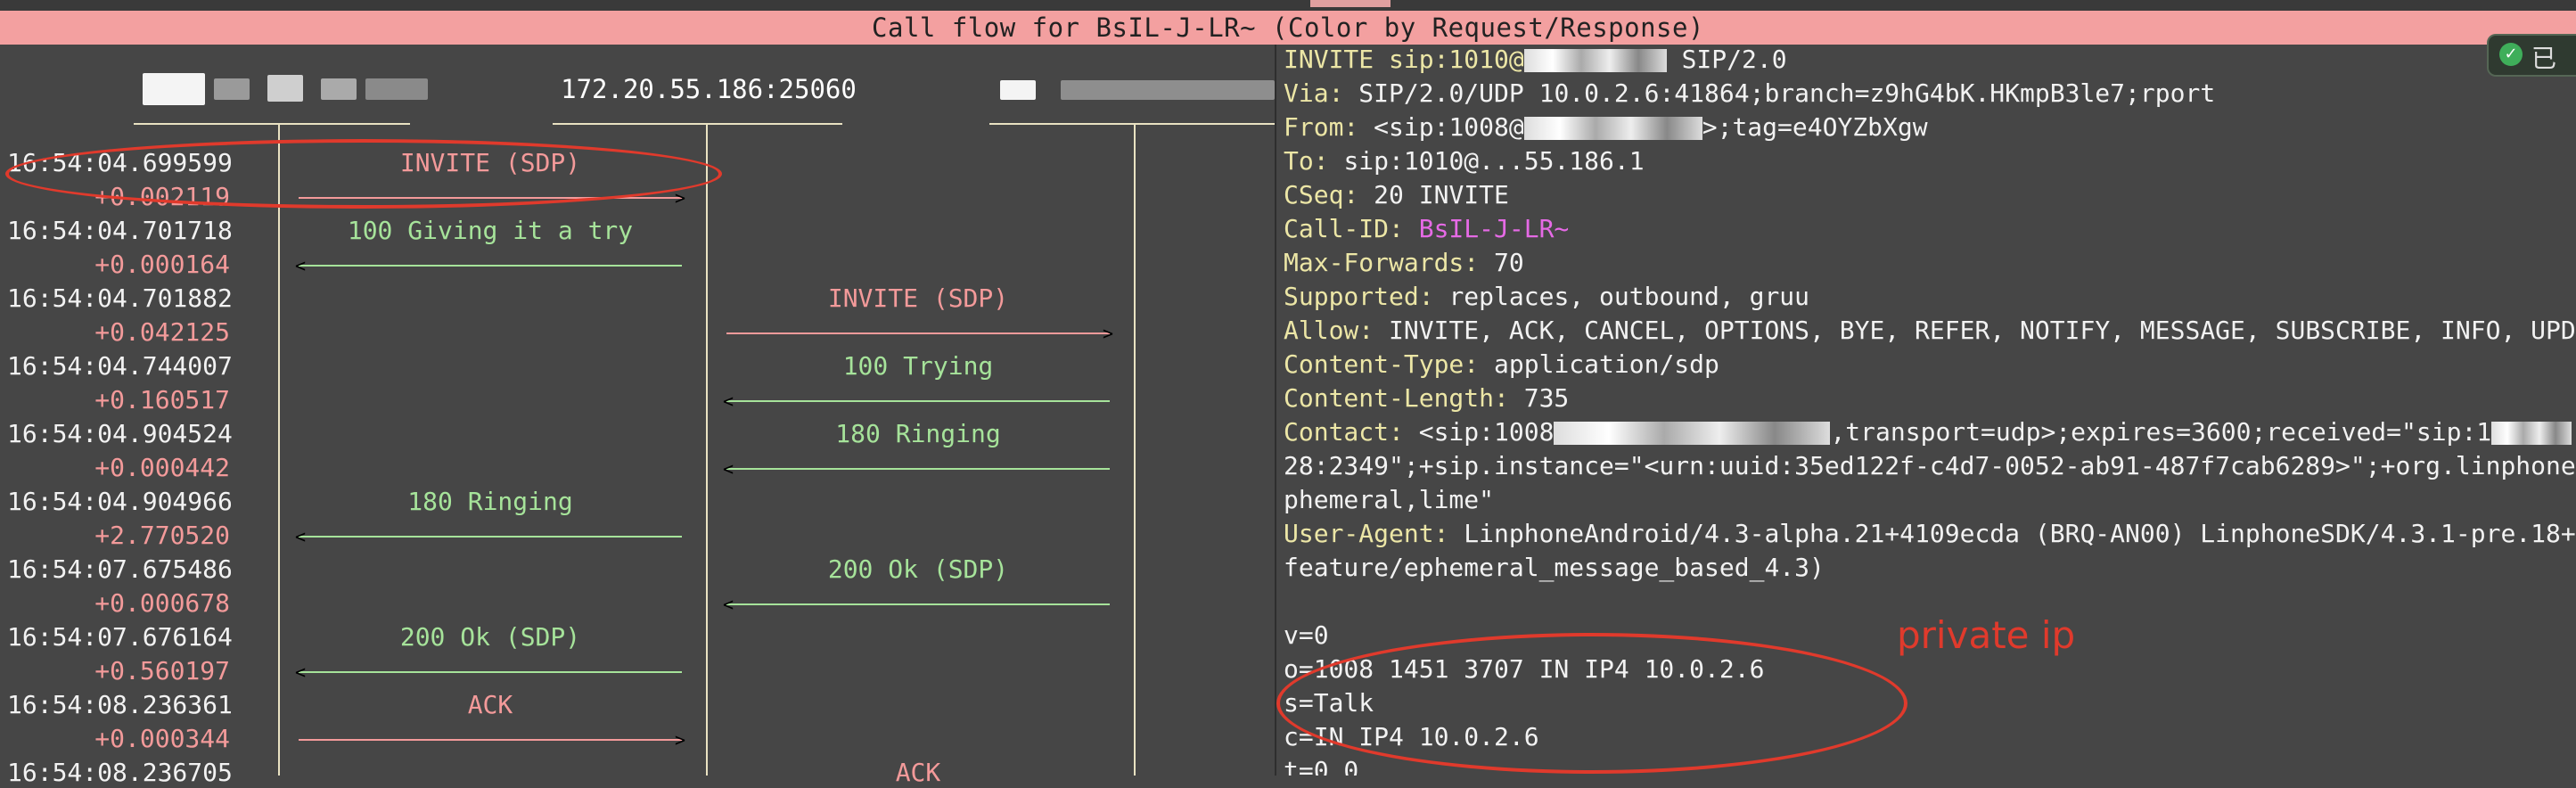  I want to click on row-delta: +0.042125, so click(162, 332).